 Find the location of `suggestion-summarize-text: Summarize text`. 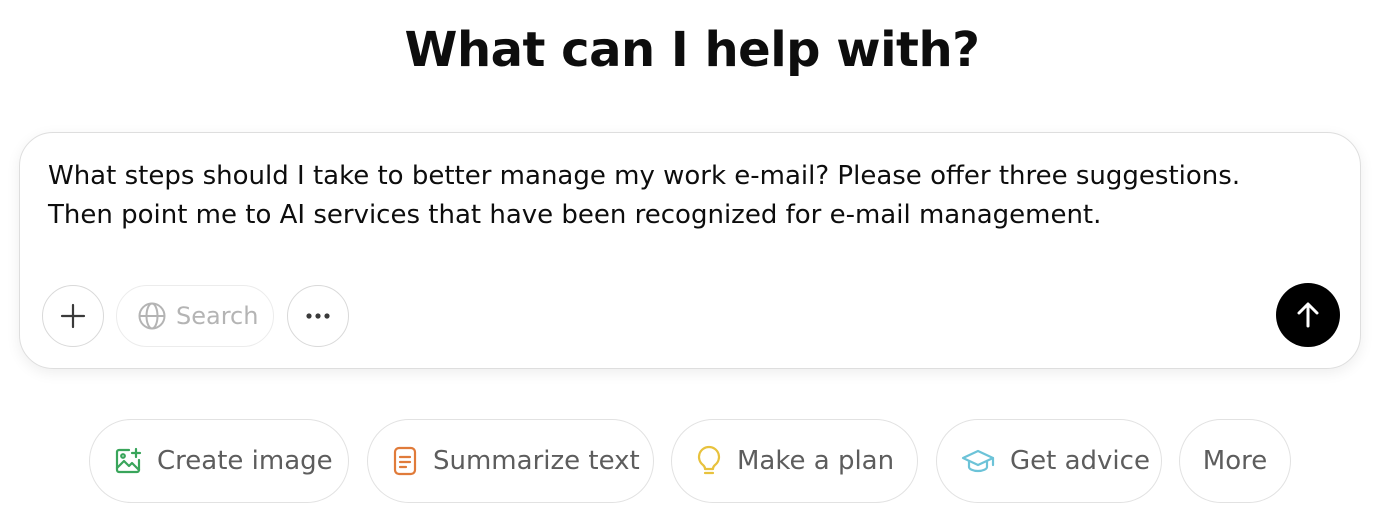

suggestion-summarize-text: Summarize text is located at coordinates (510, 461).